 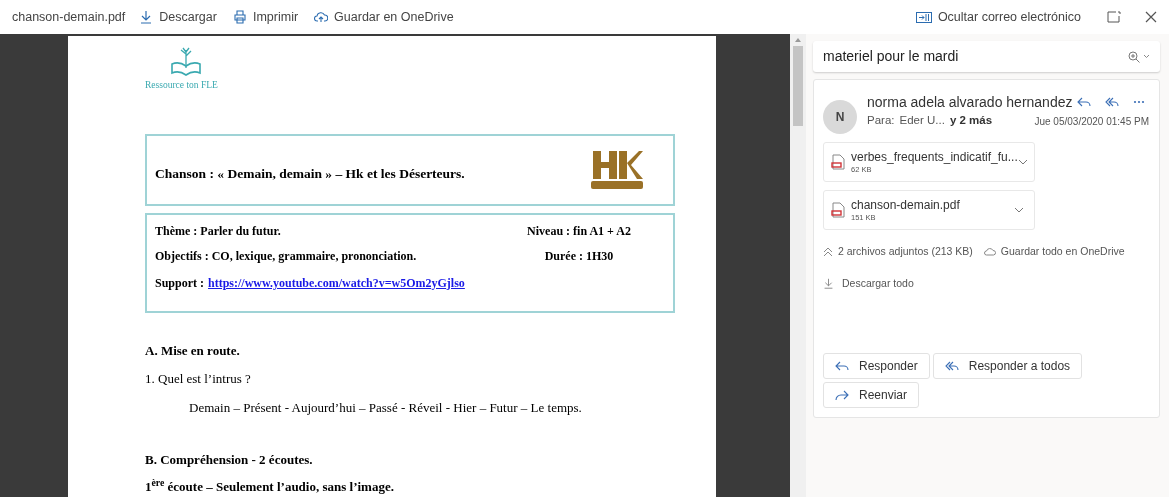 I want to click on section-heading: 1$^{ère}$ écoute – Seulement l’audio, sans l’image., so click(x=270, y=486).